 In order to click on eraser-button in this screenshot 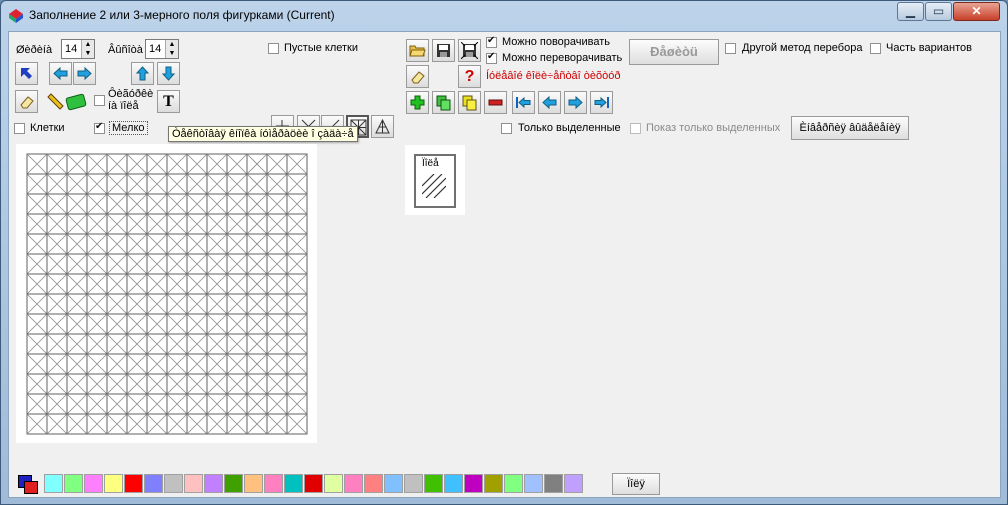, I will do `click(26, 101)`.